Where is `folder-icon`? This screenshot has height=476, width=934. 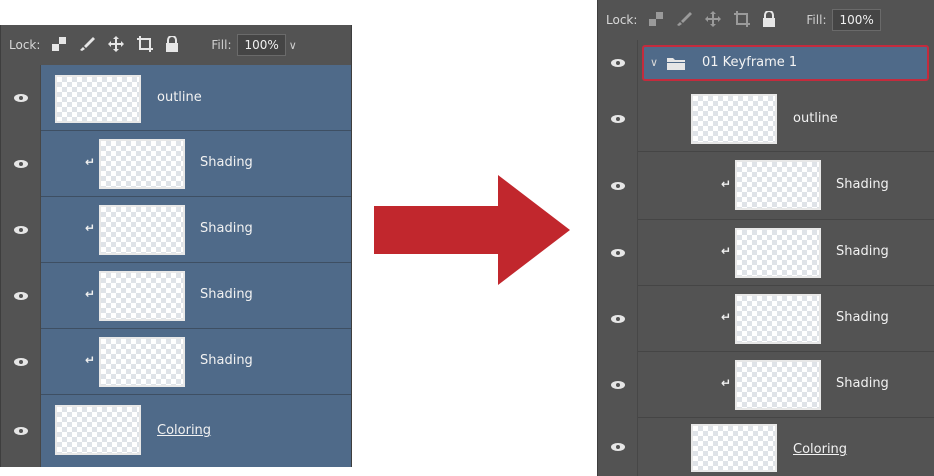 folder-icon is located at coordinates (676, 65).